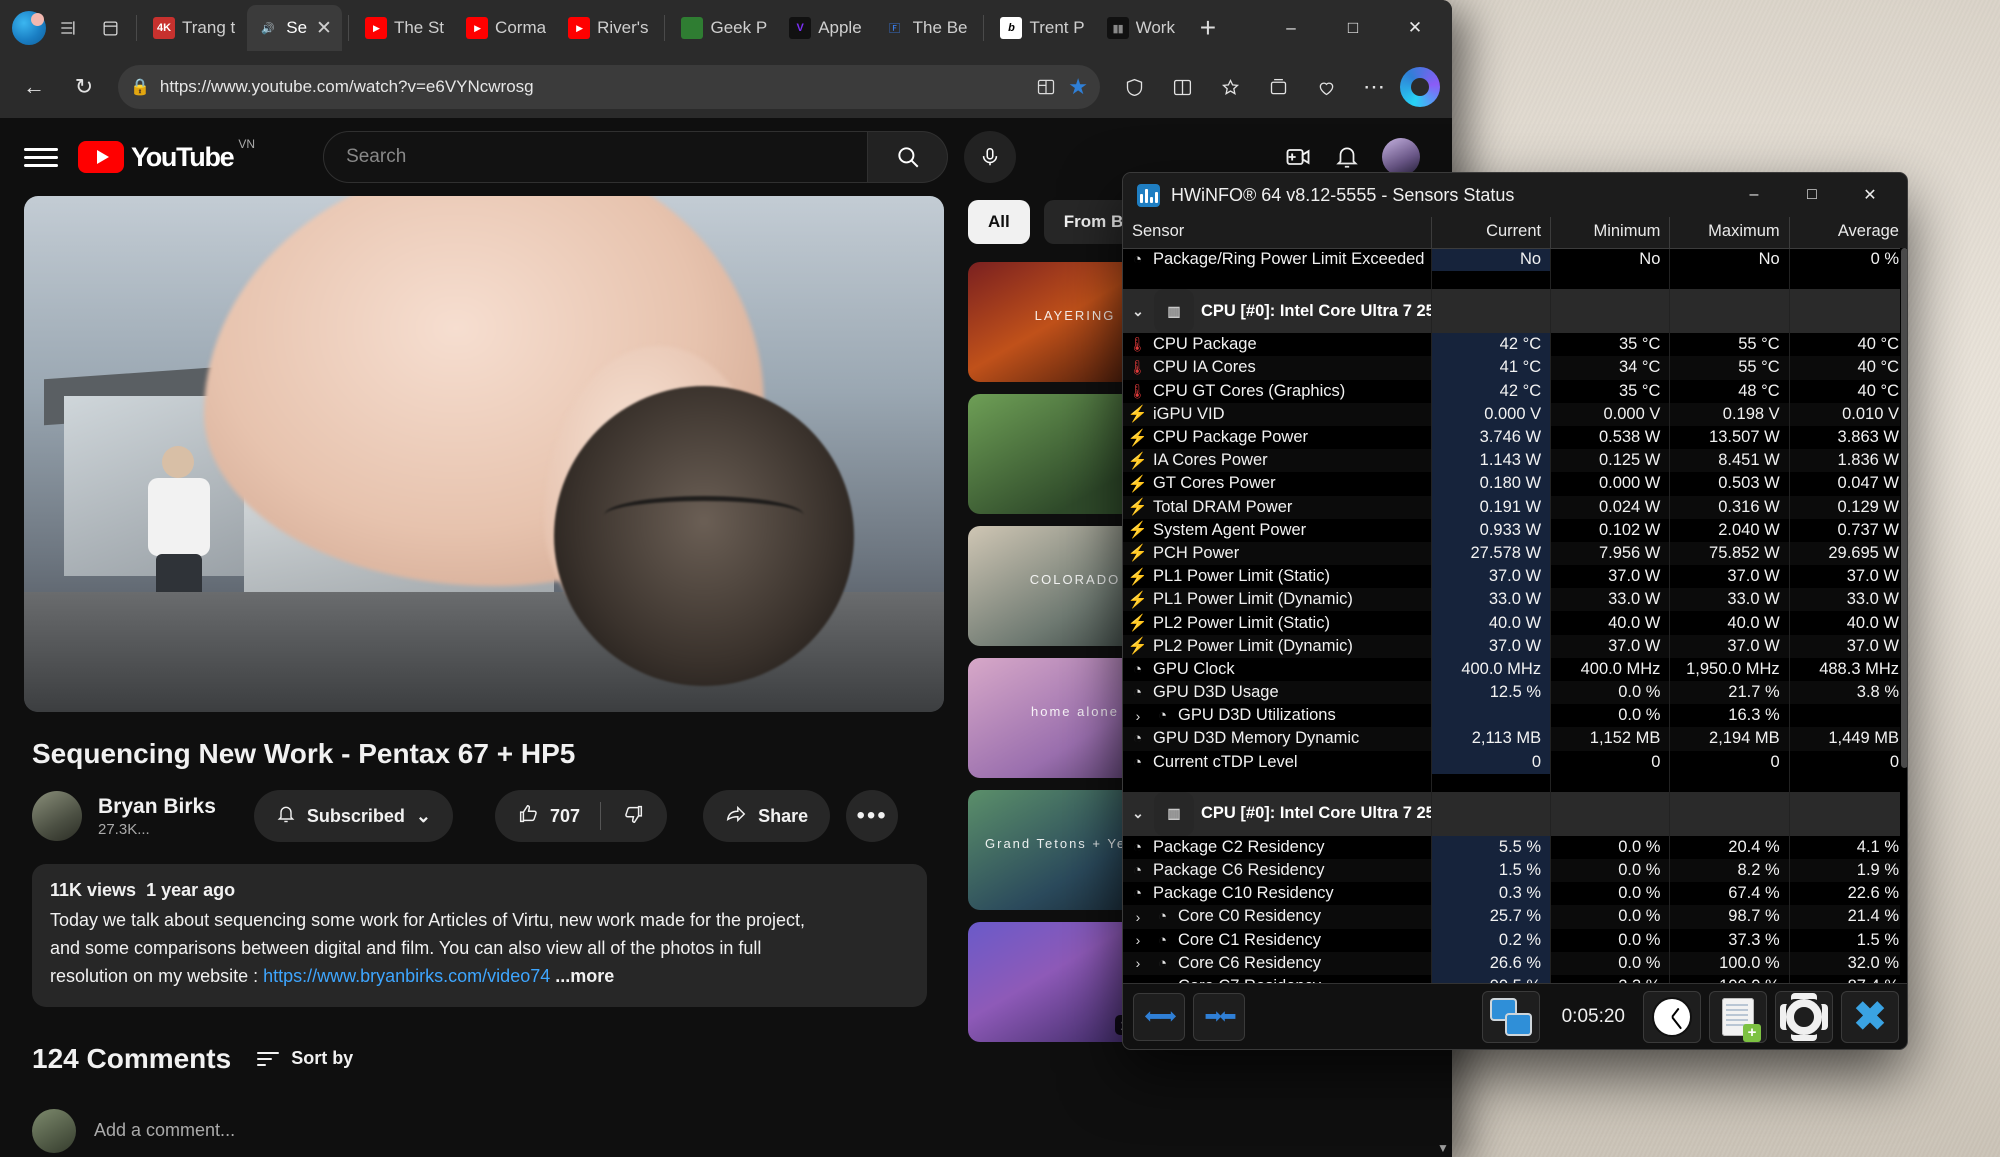  I want to click on column-header-maximum: Maximum, so click(1729, 233).